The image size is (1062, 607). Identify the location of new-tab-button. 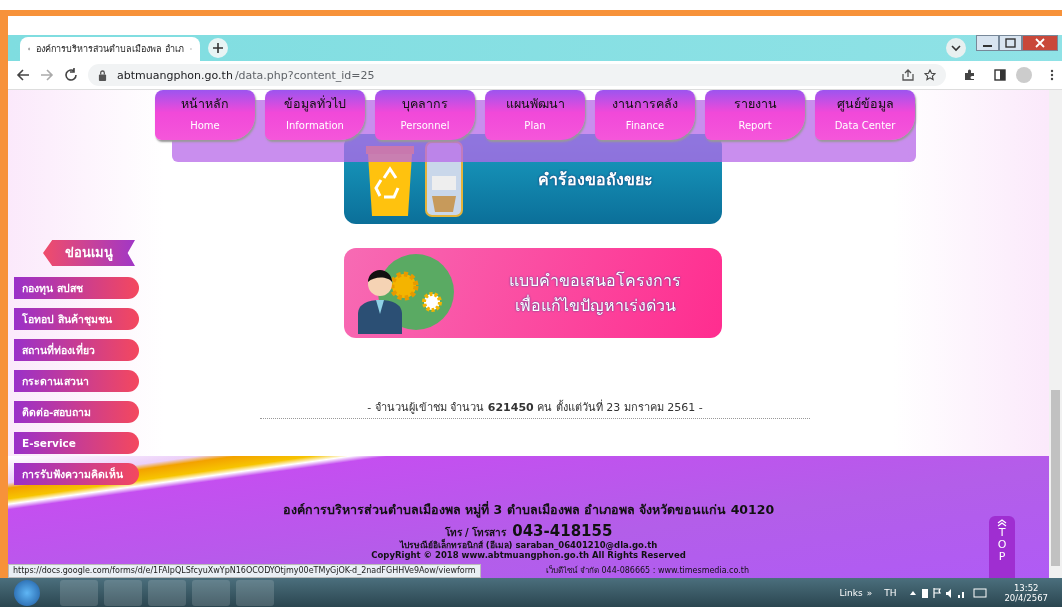
(218, 48).